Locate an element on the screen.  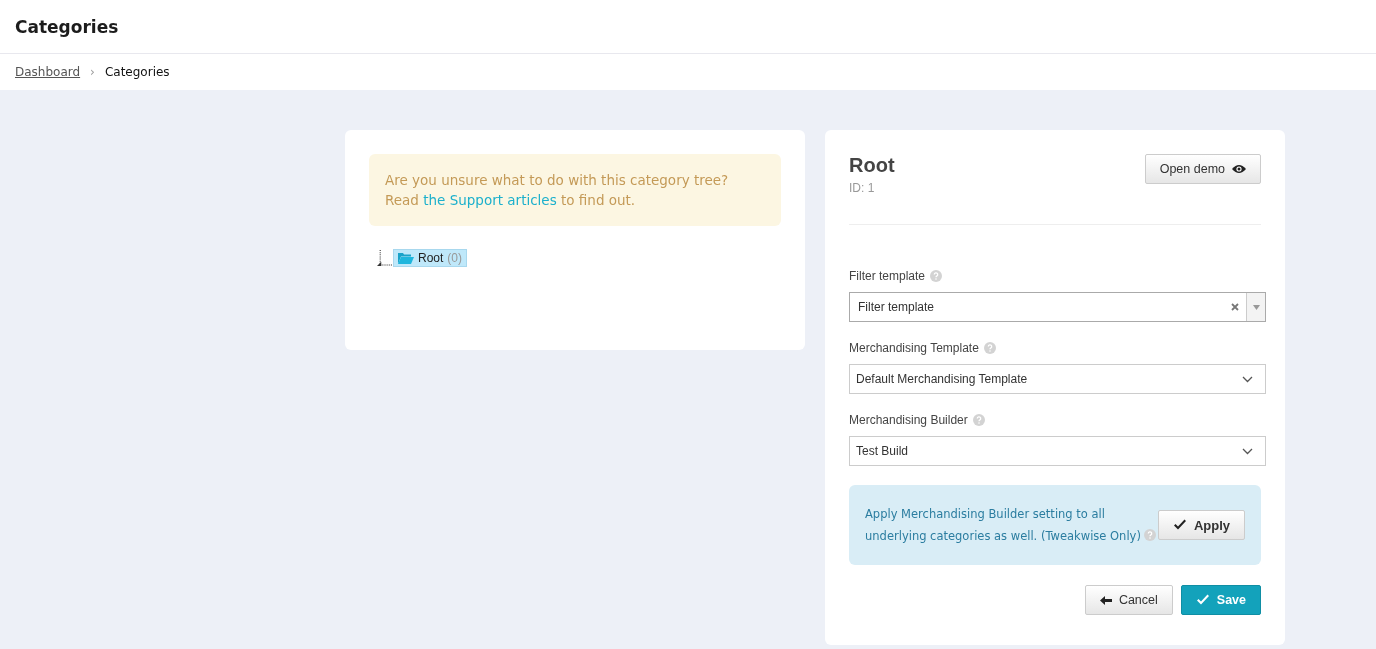
category-title: Root is located at coordinates (872, 165).